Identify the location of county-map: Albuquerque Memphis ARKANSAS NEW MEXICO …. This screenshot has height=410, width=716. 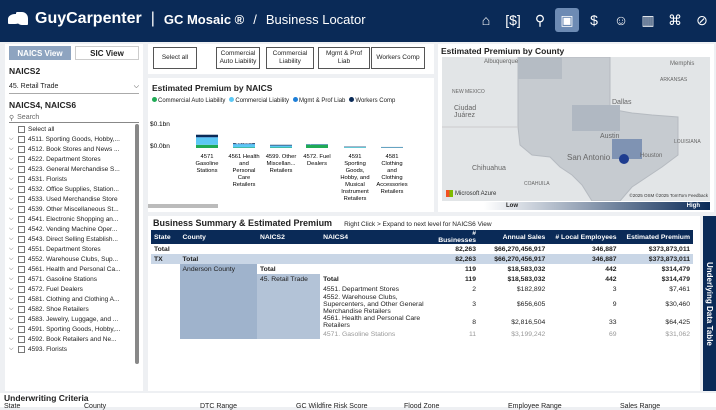
(576, 129).